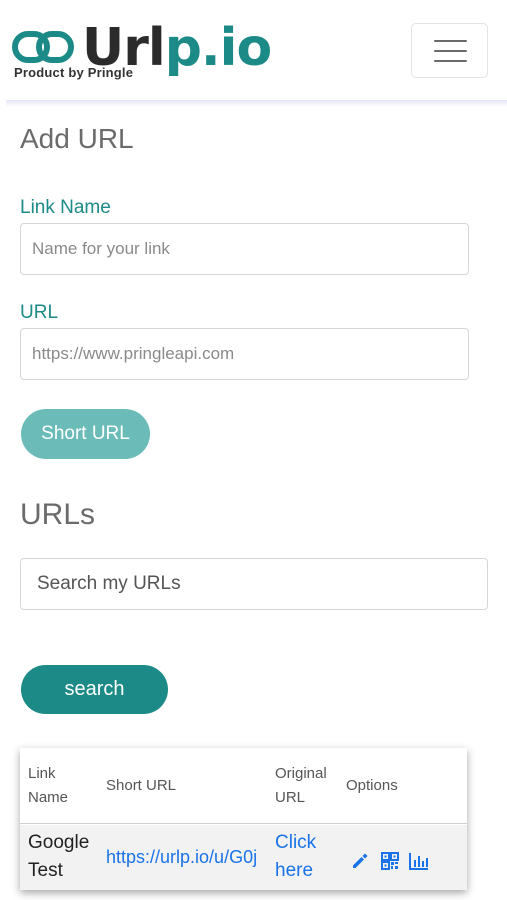  I want to click on column-header-original-url: Original URL, so click(301, 785).